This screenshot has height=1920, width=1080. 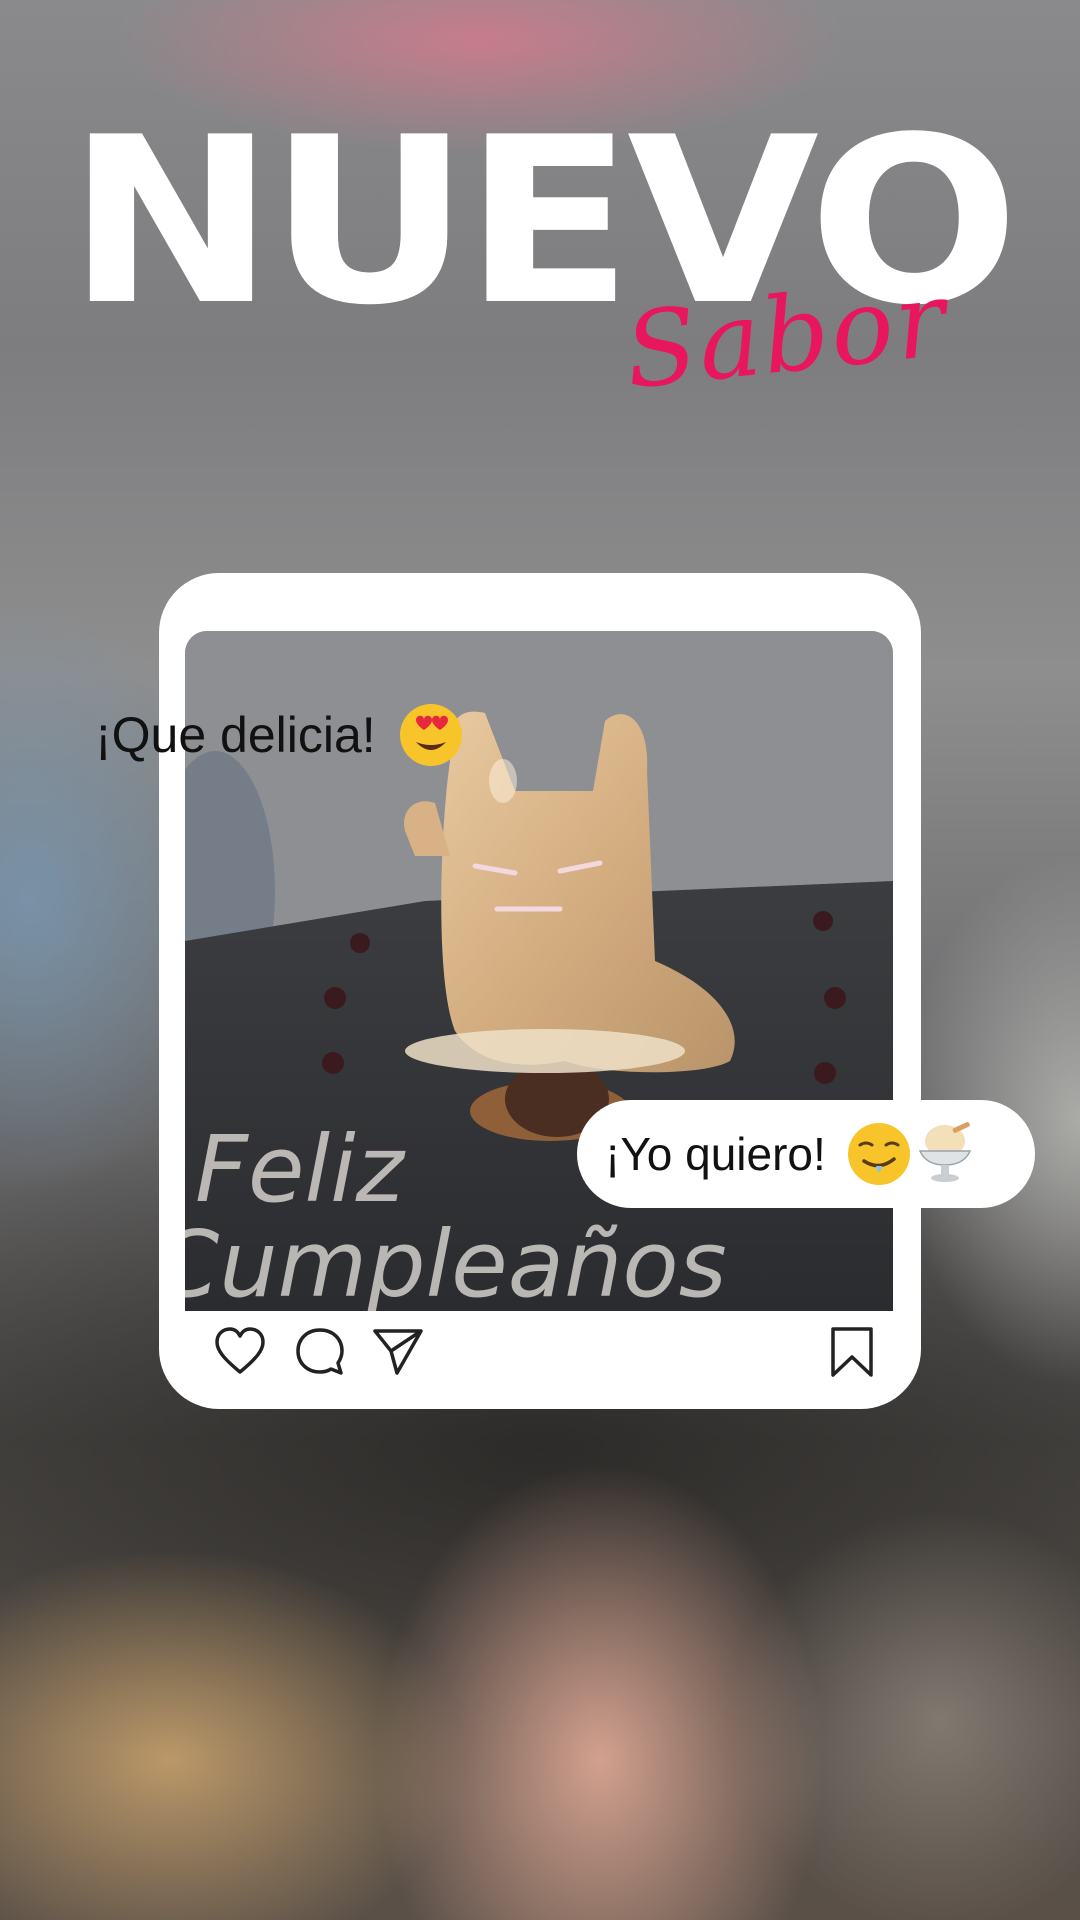 What do you see at coordinates (430, 735) in the screenshot?
I see `heart-eyes-emoji-icon` at bounding box center [430, 735].